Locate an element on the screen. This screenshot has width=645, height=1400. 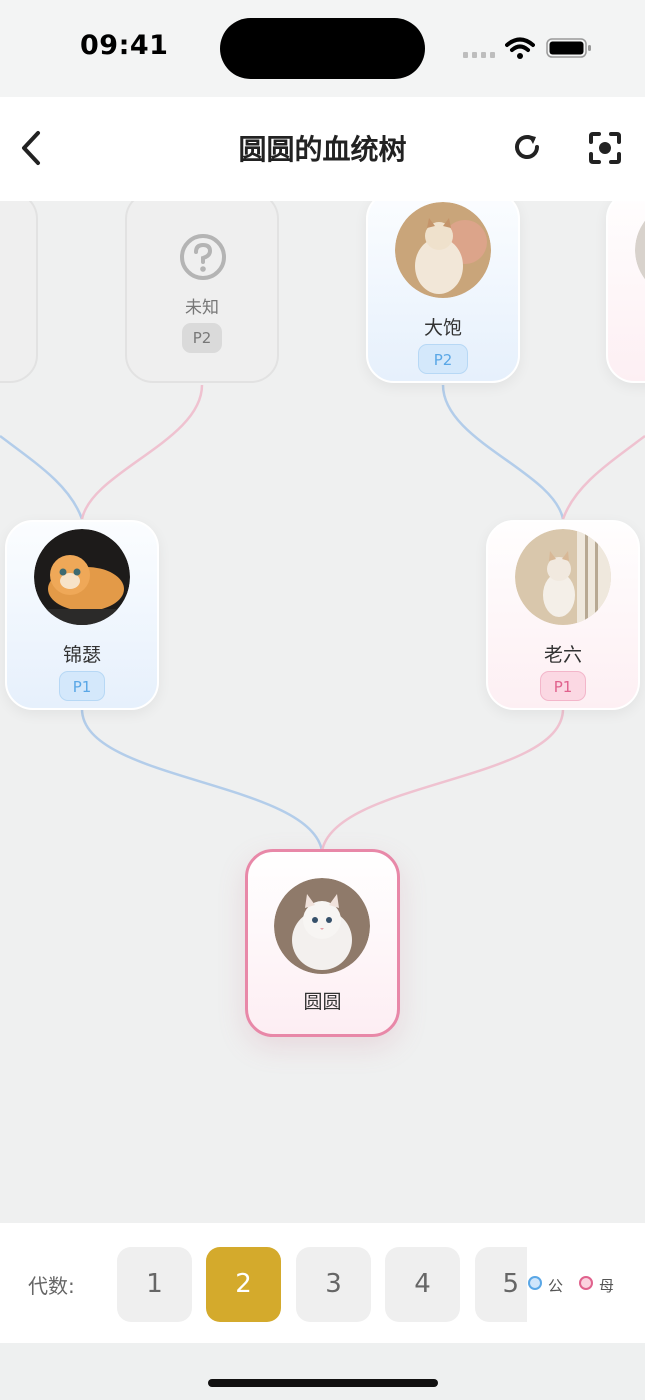
parent-name: 老六 is located at coordinates (562, 655).